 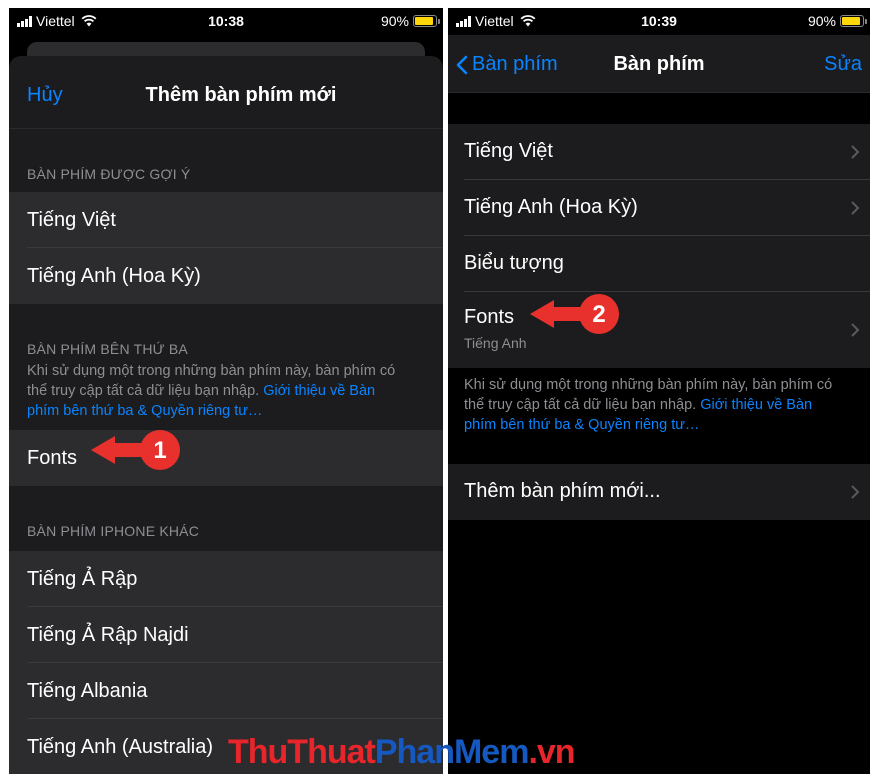 I want to click on watermark-logo: ThuThuatPhanMem.vn, so click(x=402, y=752).